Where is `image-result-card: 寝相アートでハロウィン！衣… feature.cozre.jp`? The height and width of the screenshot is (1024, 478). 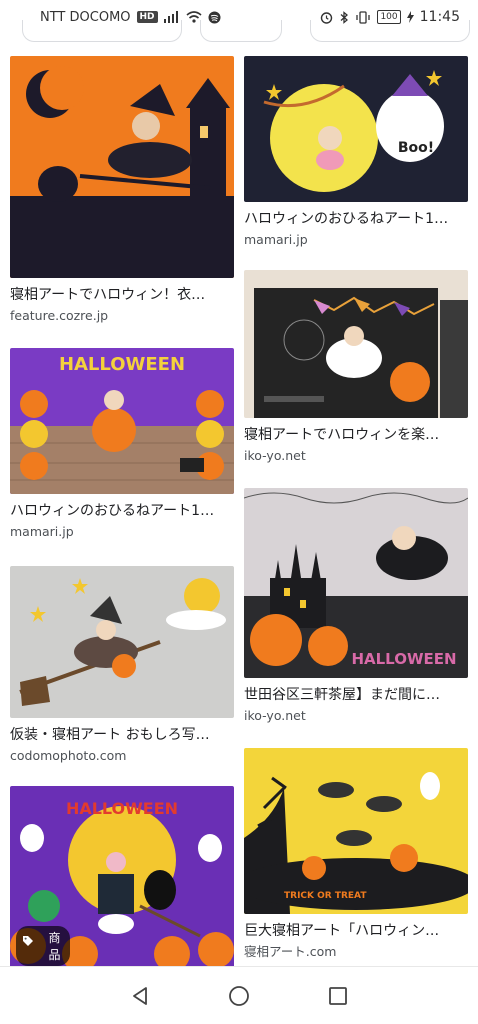 image-result-card: 寝相アートでハロウィン！衣… feature.cozre.jp is located at coordinates (122, 190).